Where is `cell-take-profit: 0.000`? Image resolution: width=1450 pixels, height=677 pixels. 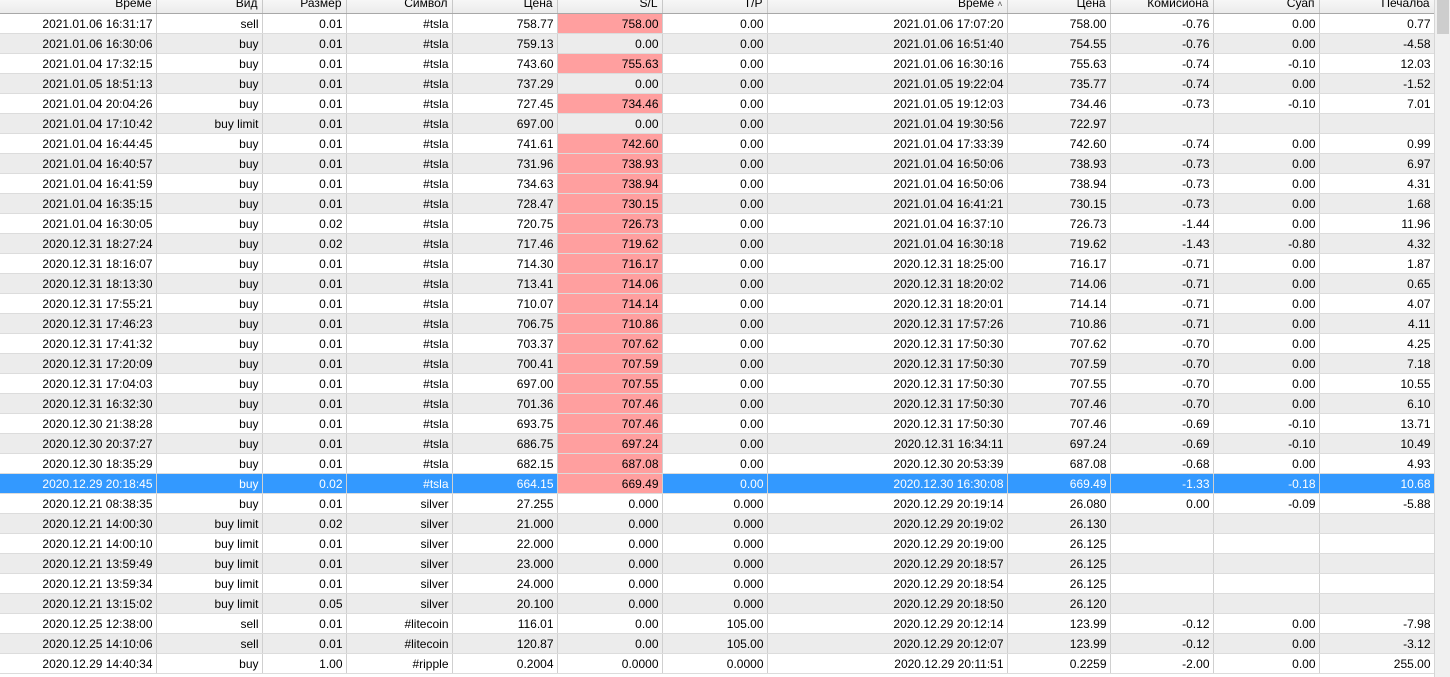
cell-take-profit: 0.000 is located at coordinates (715, 523).